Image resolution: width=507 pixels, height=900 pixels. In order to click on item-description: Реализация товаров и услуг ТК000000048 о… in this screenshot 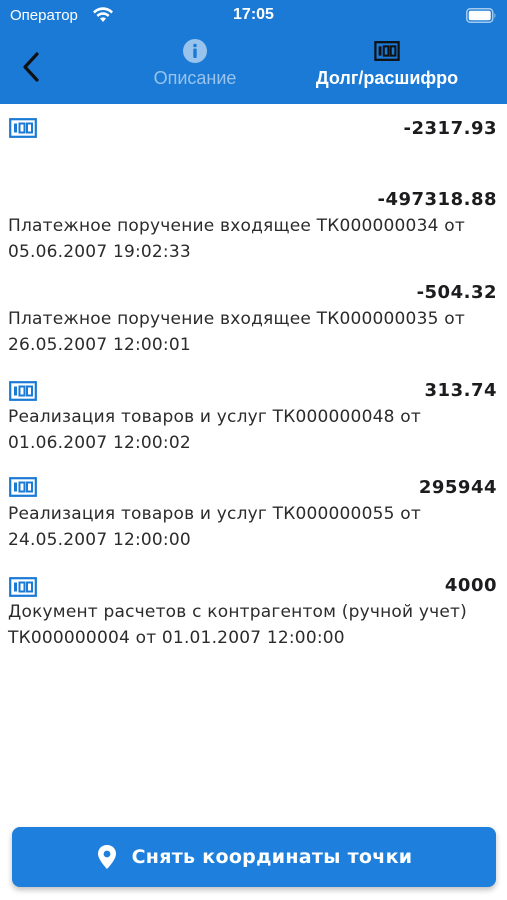, I will do `click(214, 430)`.